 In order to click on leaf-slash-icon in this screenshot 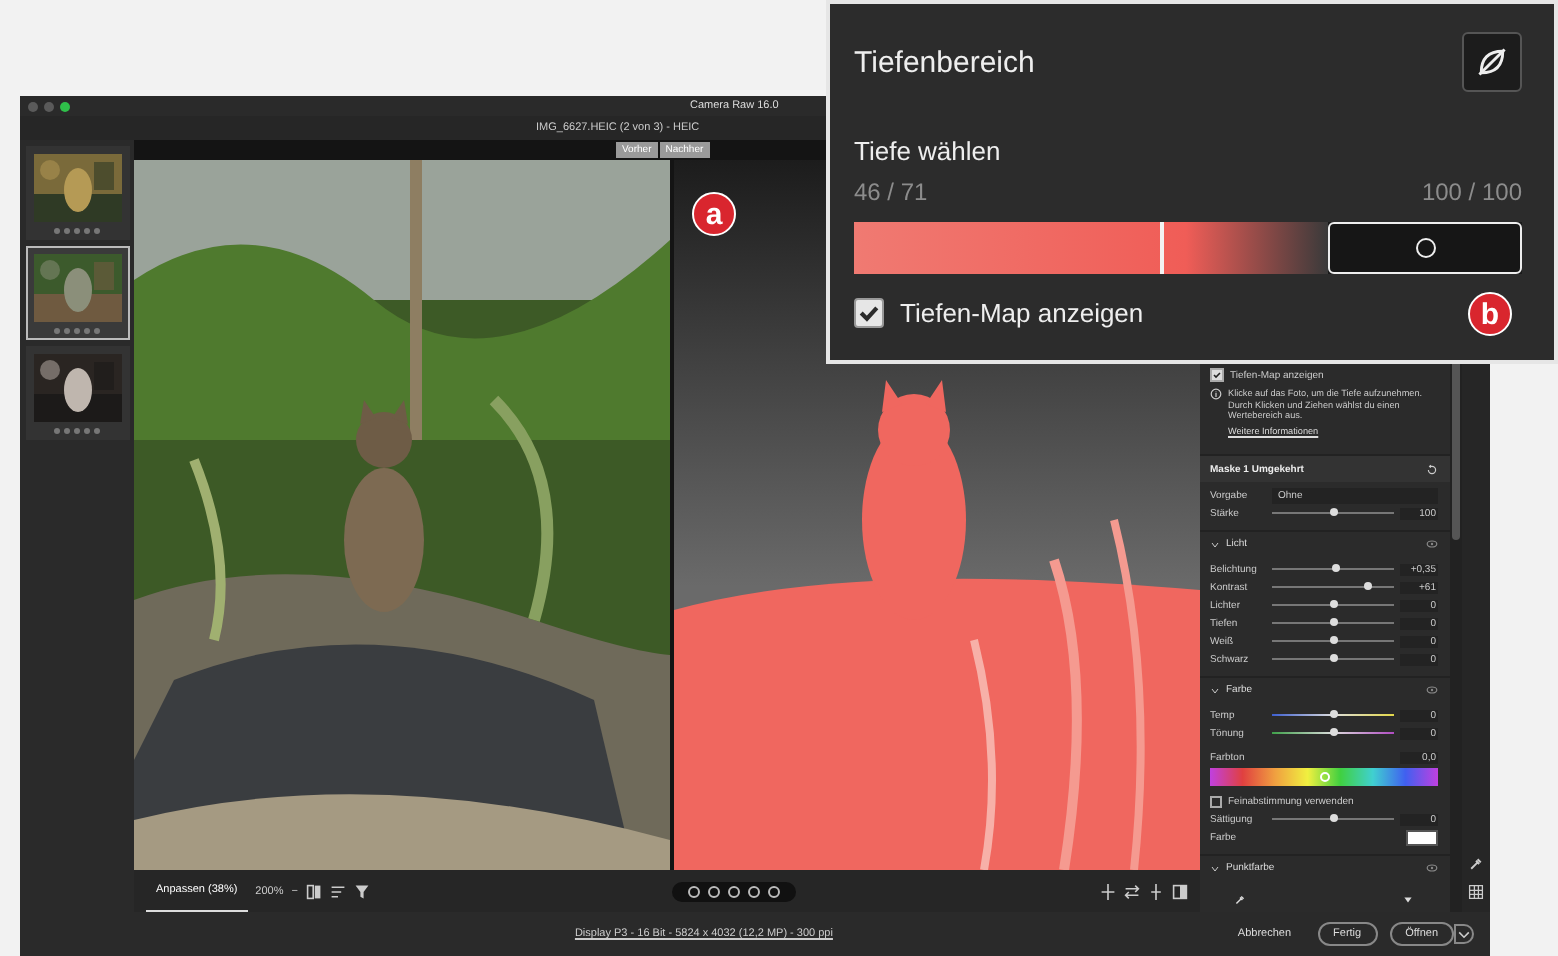, I will do `click(1492, 62)`.